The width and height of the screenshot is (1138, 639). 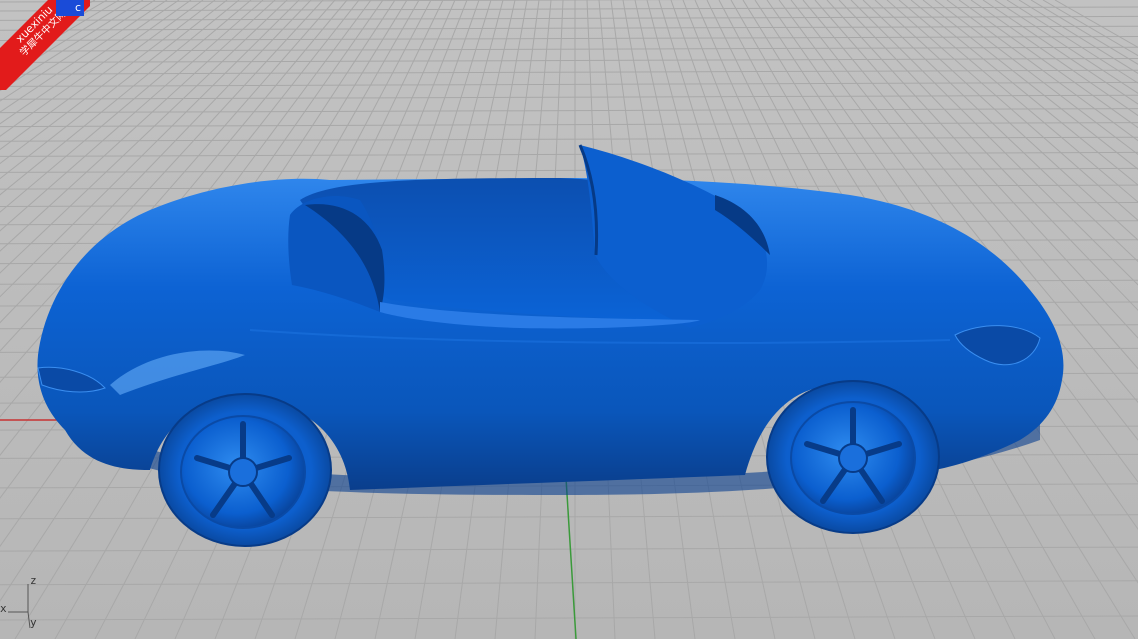 I want to click on axis-indicator: z x y, so click(x=30, y=605).